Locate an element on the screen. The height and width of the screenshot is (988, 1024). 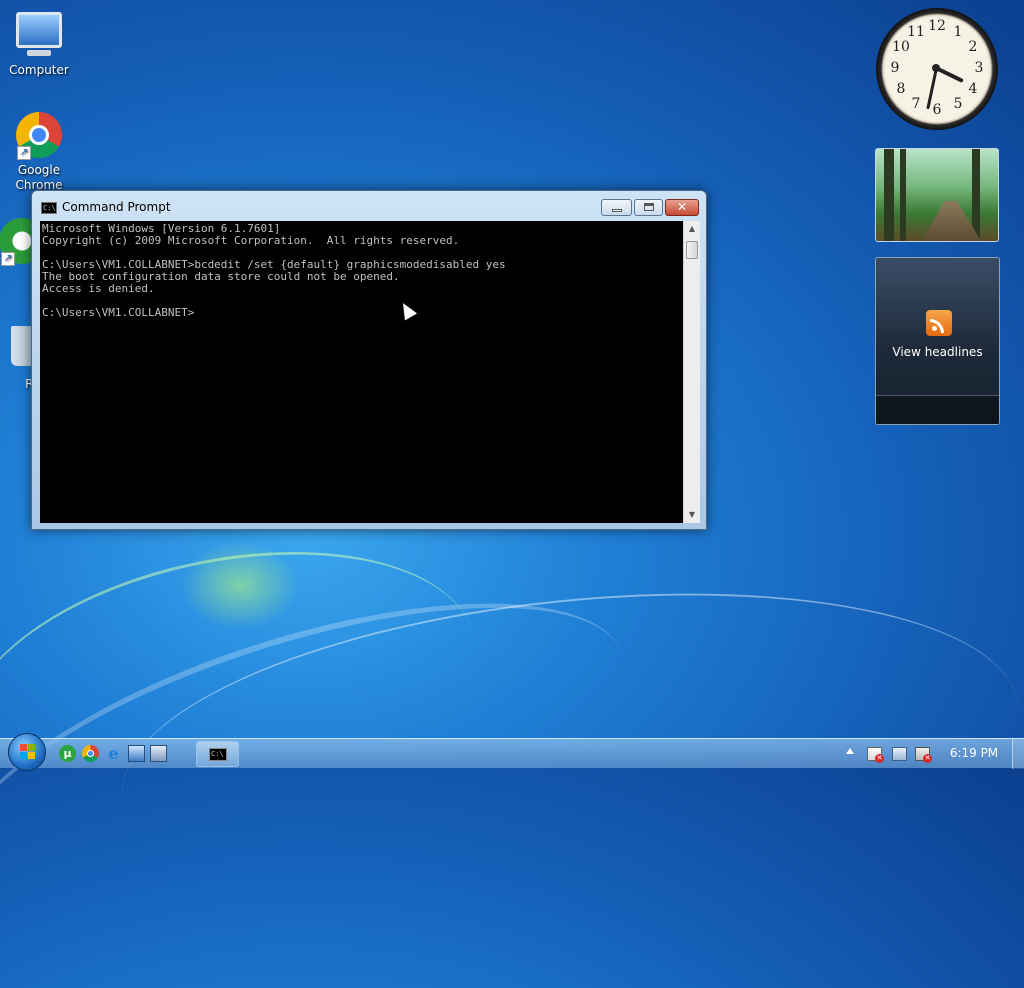
clock-gadget: 12 1 2 3 4 5 6 7 8 9 10 11 is located at coordinates (937, 69).